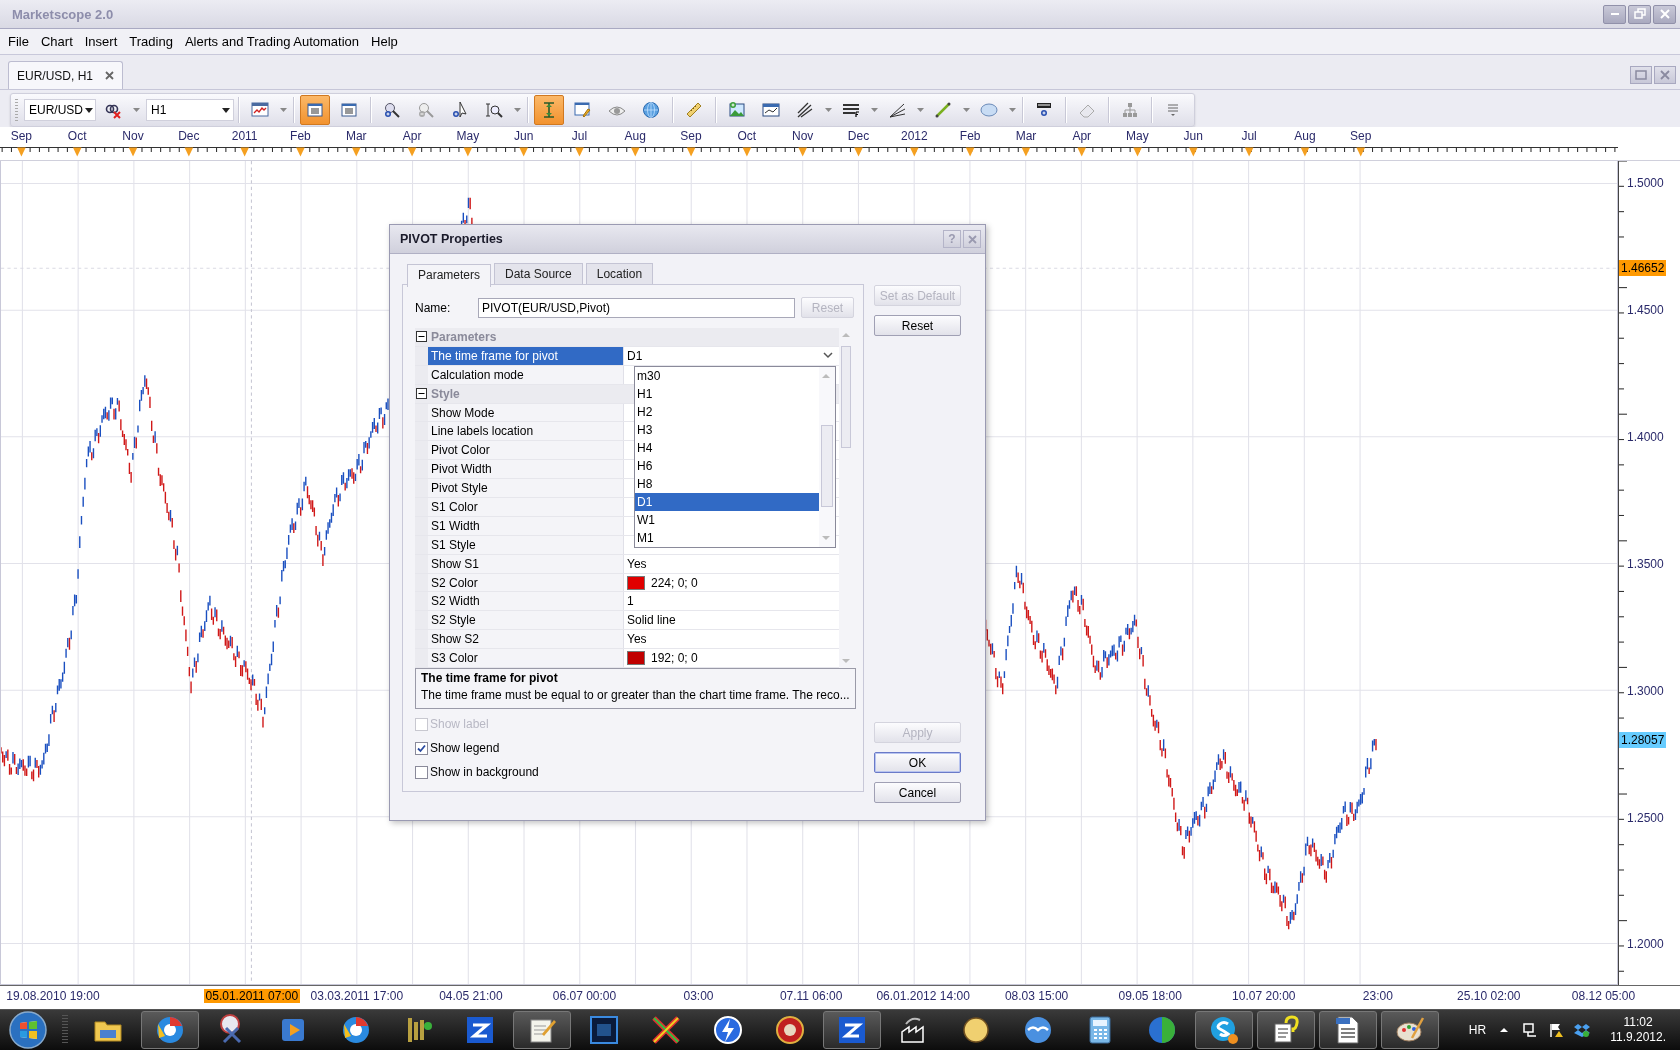 This screenshot has height=1050, width=1680. What do you see at coordinates (674, 582) in the screenshot?
I see `property-value: 224; 0; 0` at bounding box center [674, 582].